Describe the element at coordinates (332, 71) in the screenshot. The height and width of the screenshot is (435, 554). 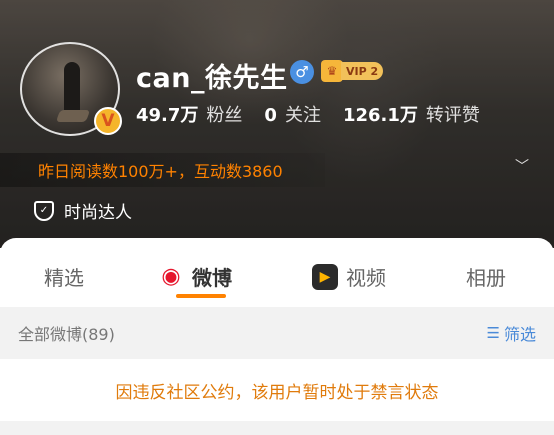
I see `crown-icon: ♛` at that location.